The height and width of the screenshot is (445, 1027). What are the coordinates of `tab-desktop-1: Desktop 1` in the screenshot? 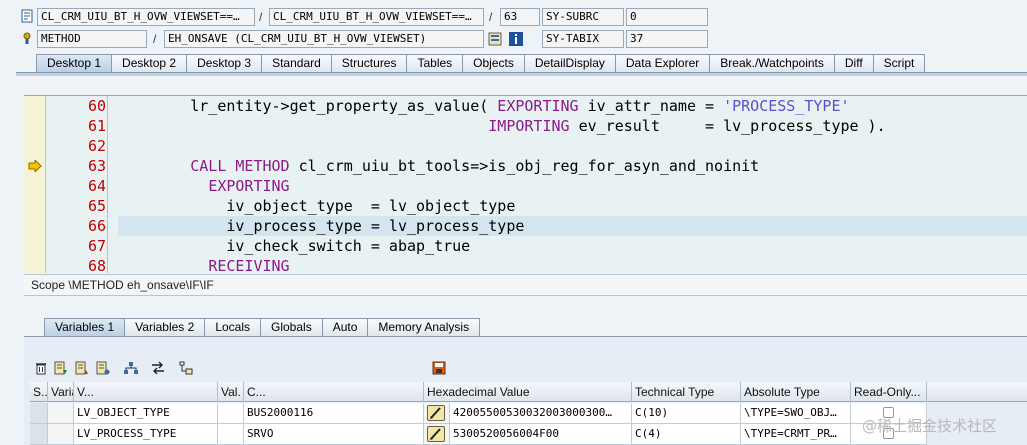 It's located at (74, 63).